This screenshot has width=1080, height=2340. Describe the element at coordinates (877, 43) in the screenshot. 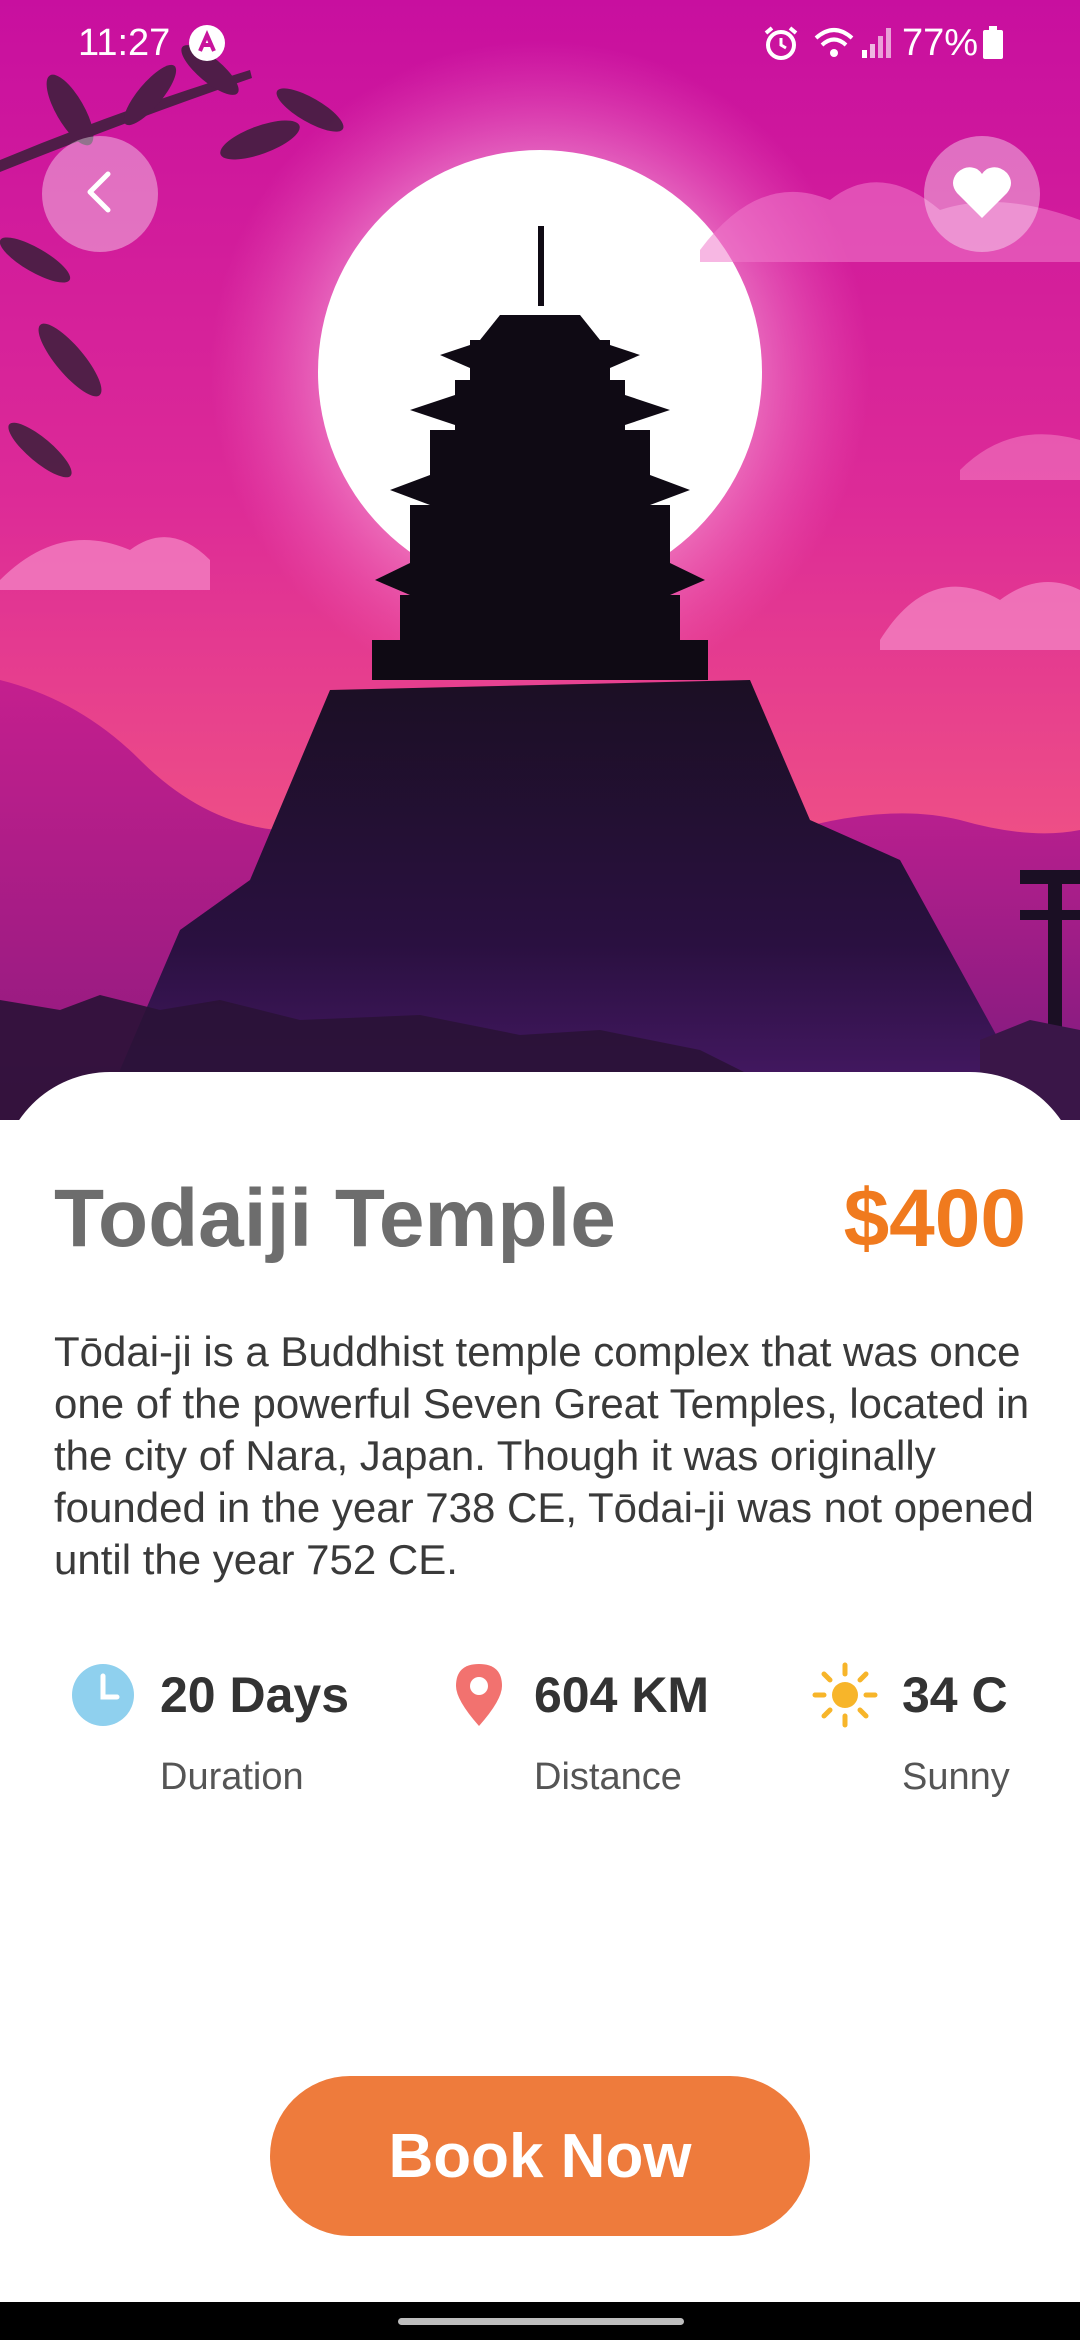

I see `signal-icon` at that location.